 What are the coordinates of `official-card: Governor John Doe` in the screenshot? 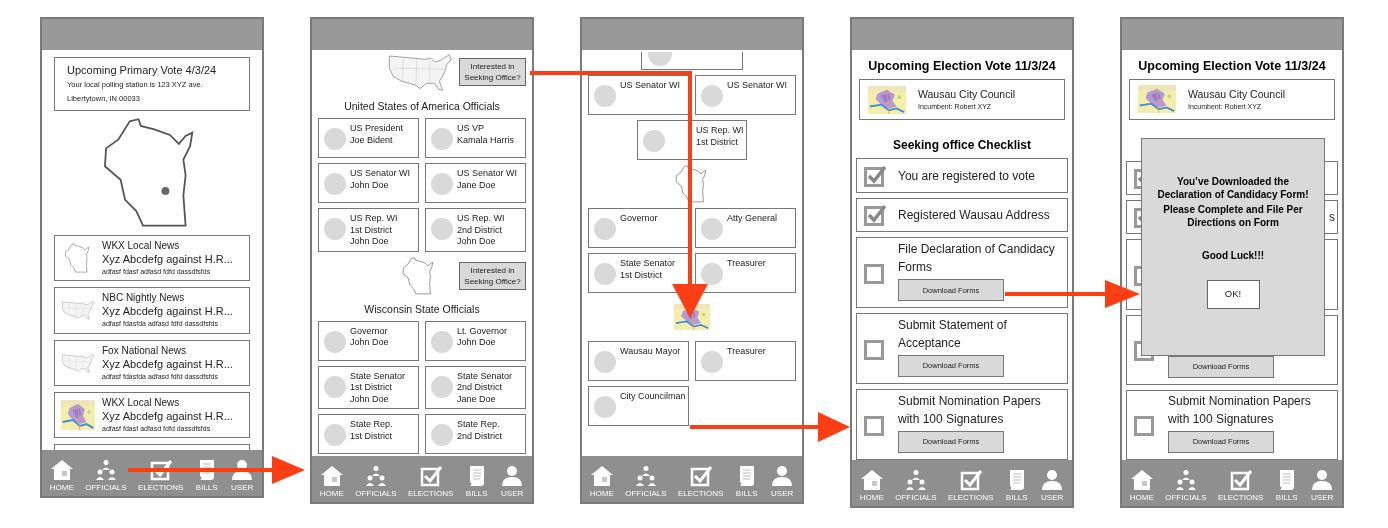 It's located at (368, 340).